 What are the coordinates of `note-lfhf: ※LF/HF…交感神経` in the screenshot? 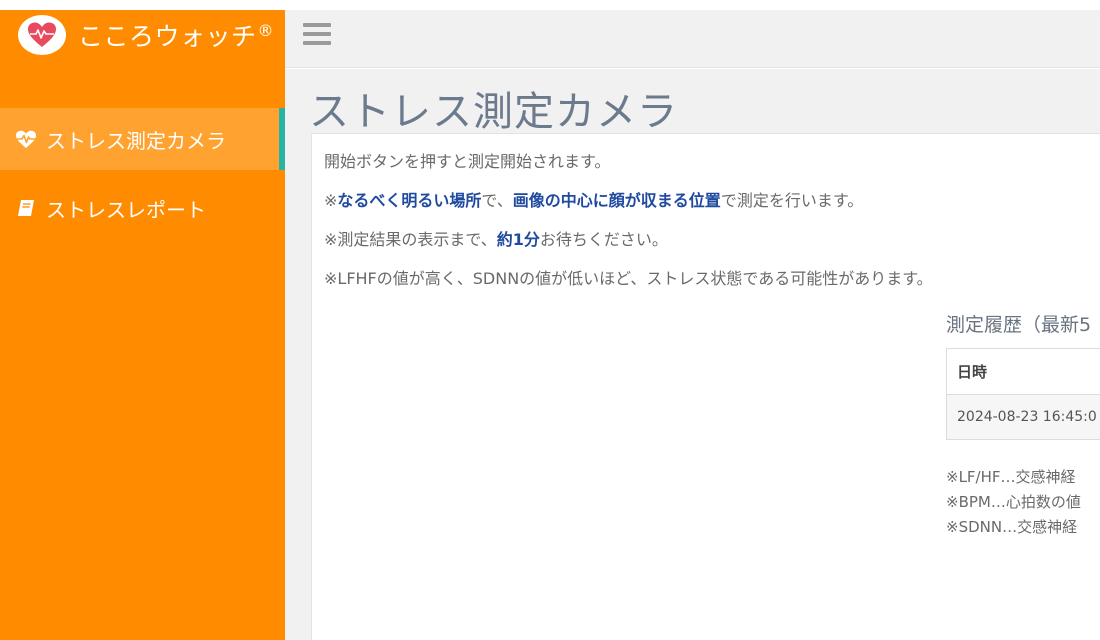 It's located at (1011, 477).